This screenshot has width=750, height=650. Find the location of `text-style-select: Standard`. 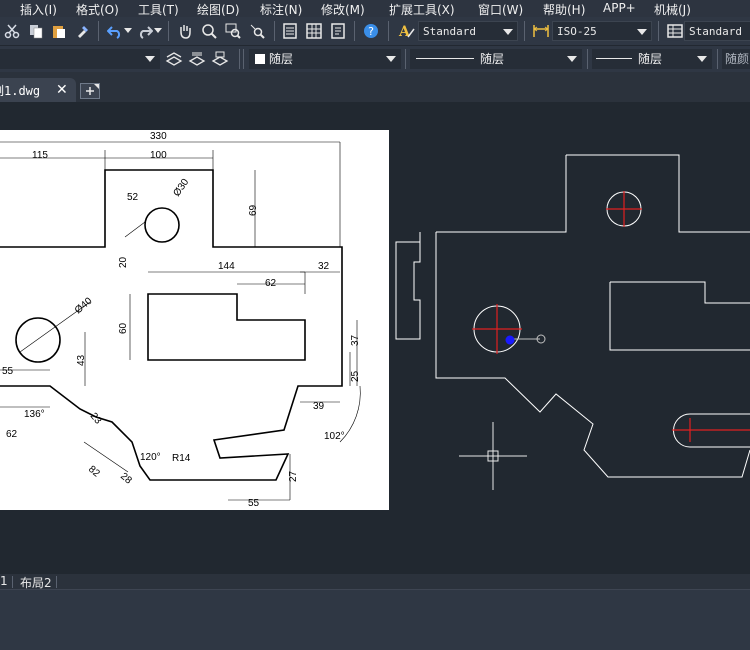

text-style-select: Standard is located at coordinates (468, 31).